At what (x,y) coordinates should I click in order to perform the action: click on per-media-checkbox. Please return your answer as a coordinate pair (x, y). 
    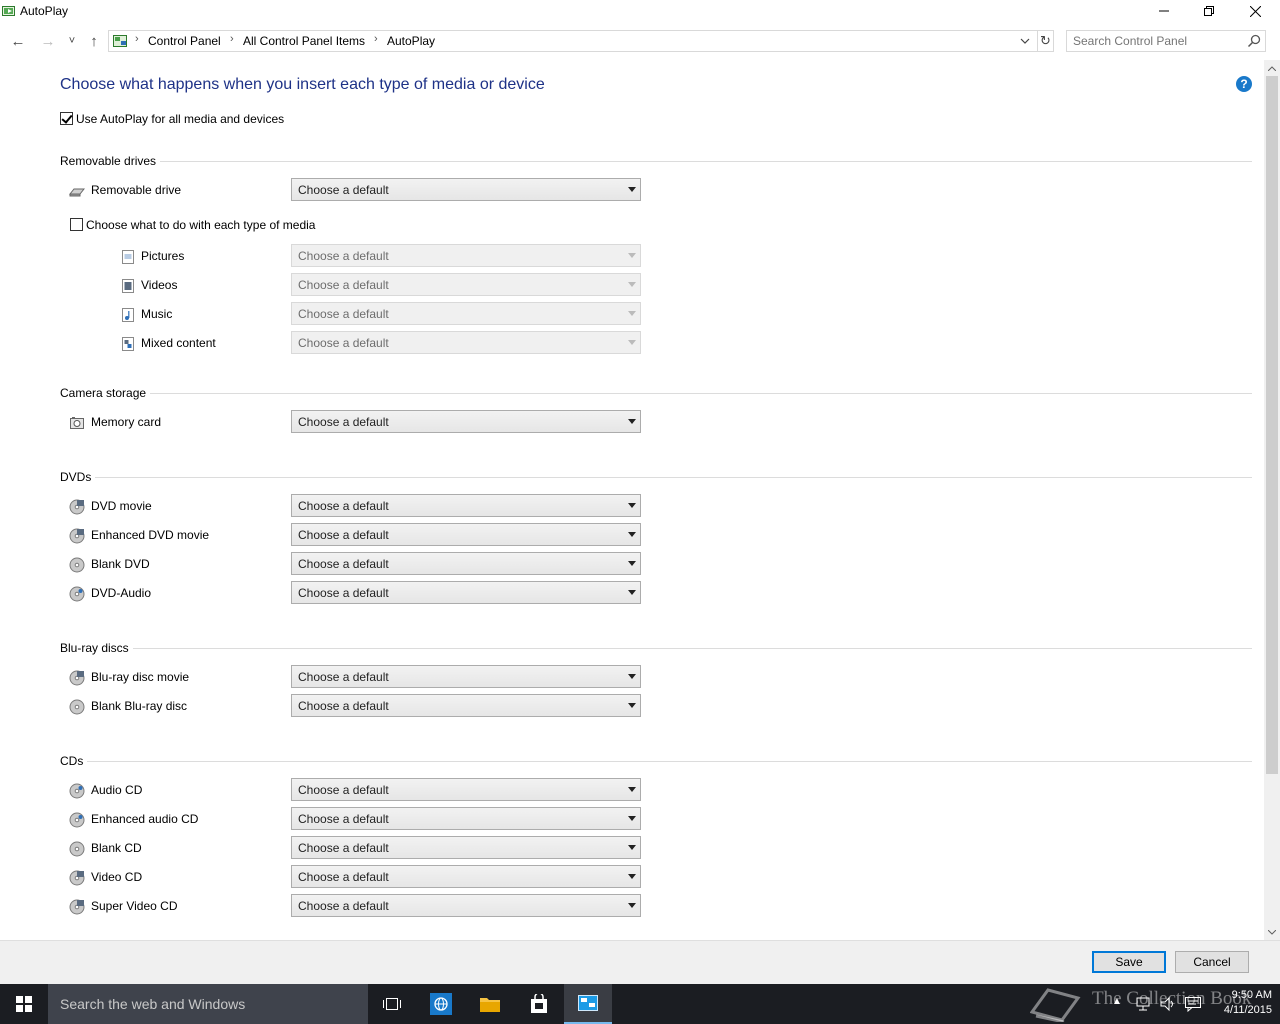
    Looking at the image, I should click on (76, 224).